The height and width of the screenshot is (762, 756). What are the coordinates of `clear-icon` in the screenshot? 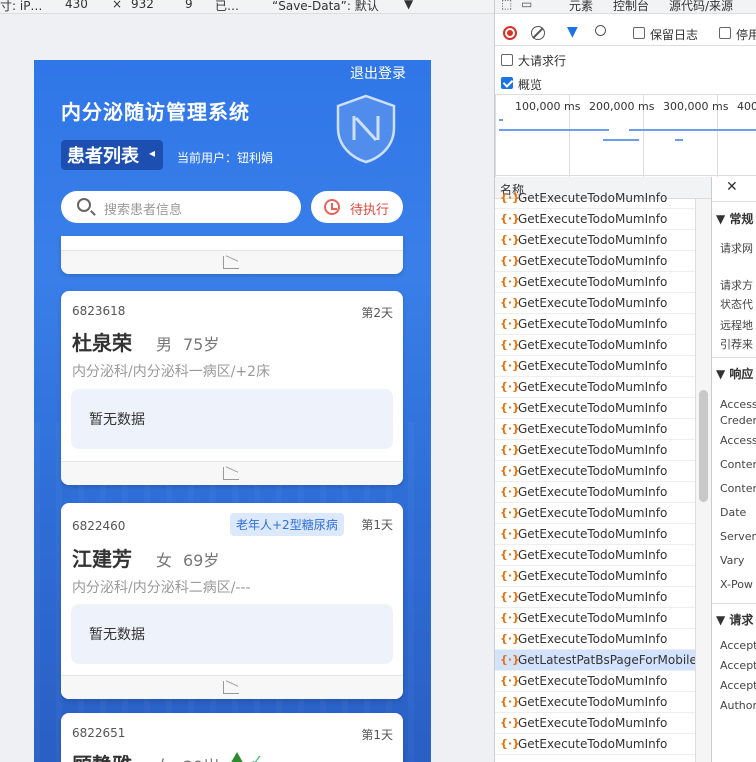 It's located at (538, 33).